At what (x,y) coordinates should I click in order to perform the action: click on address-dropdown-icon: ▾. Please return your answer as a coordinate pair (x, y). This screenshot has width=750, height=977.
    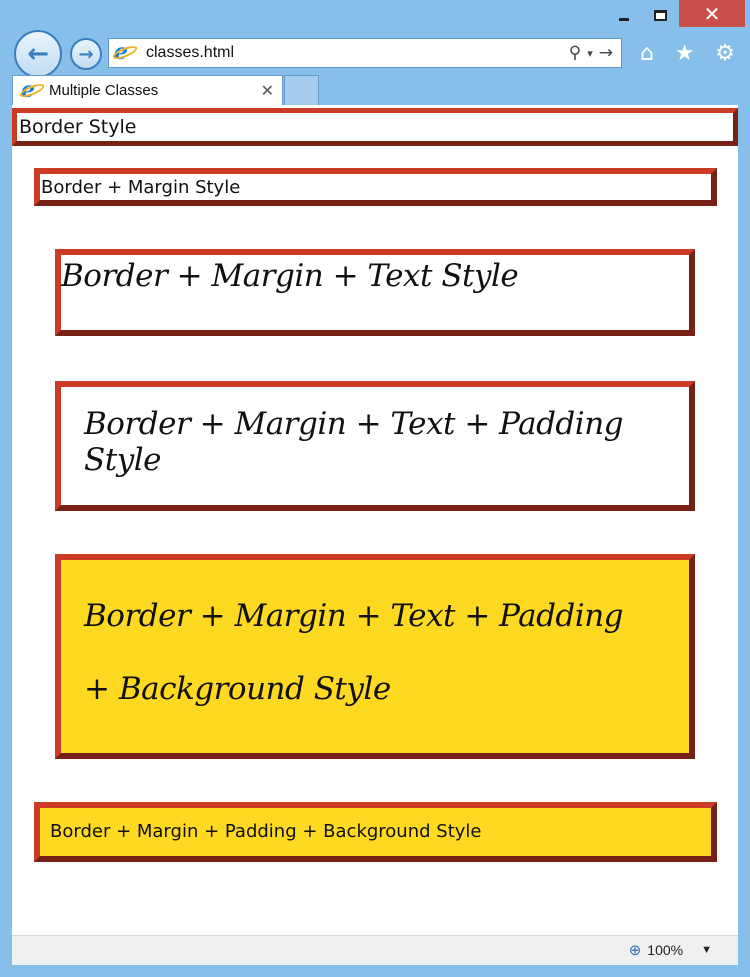
    Looking at the image, I should click on (590, 53).